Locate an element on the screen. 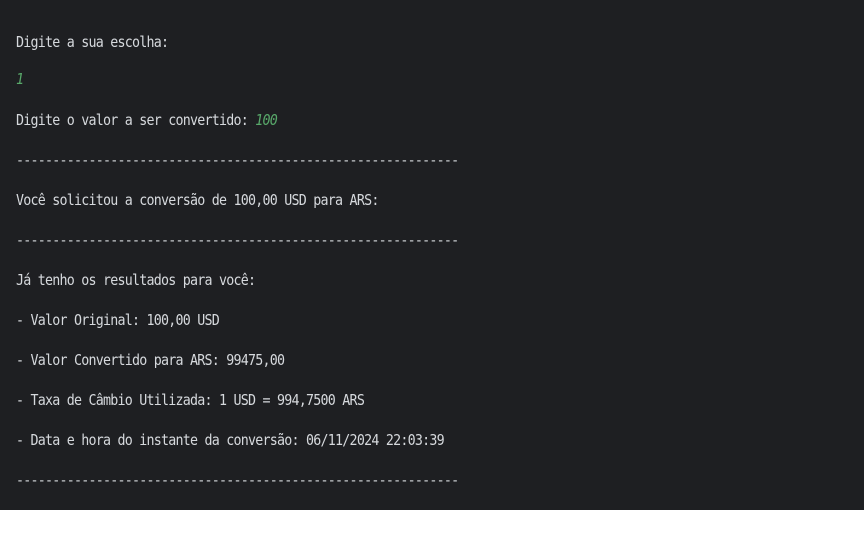 Image resolution: width=864 pixels, height=557 pixels. choice-input-text: 1 is located at coordinates (20, 79).